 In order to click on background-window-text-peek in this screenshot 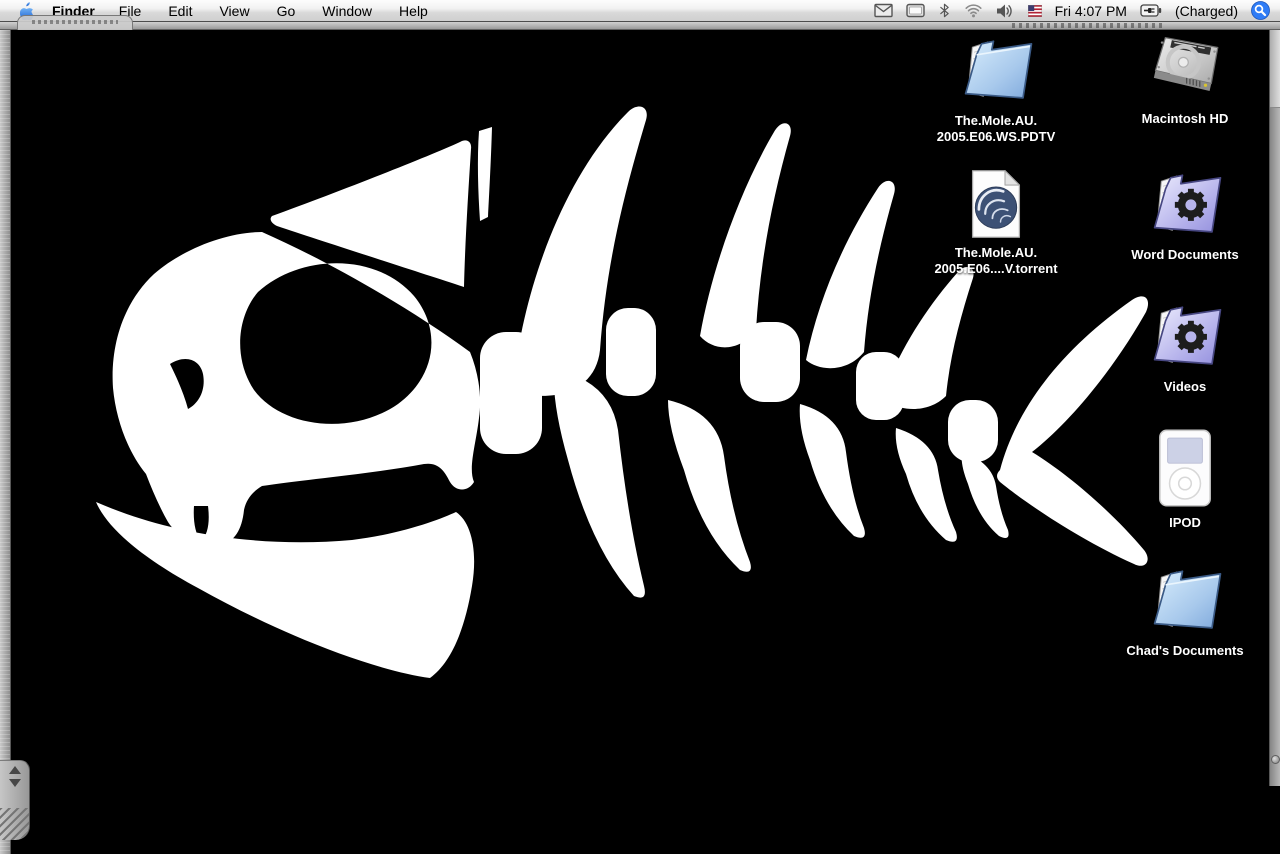, I will do `click(1087, 25)`.